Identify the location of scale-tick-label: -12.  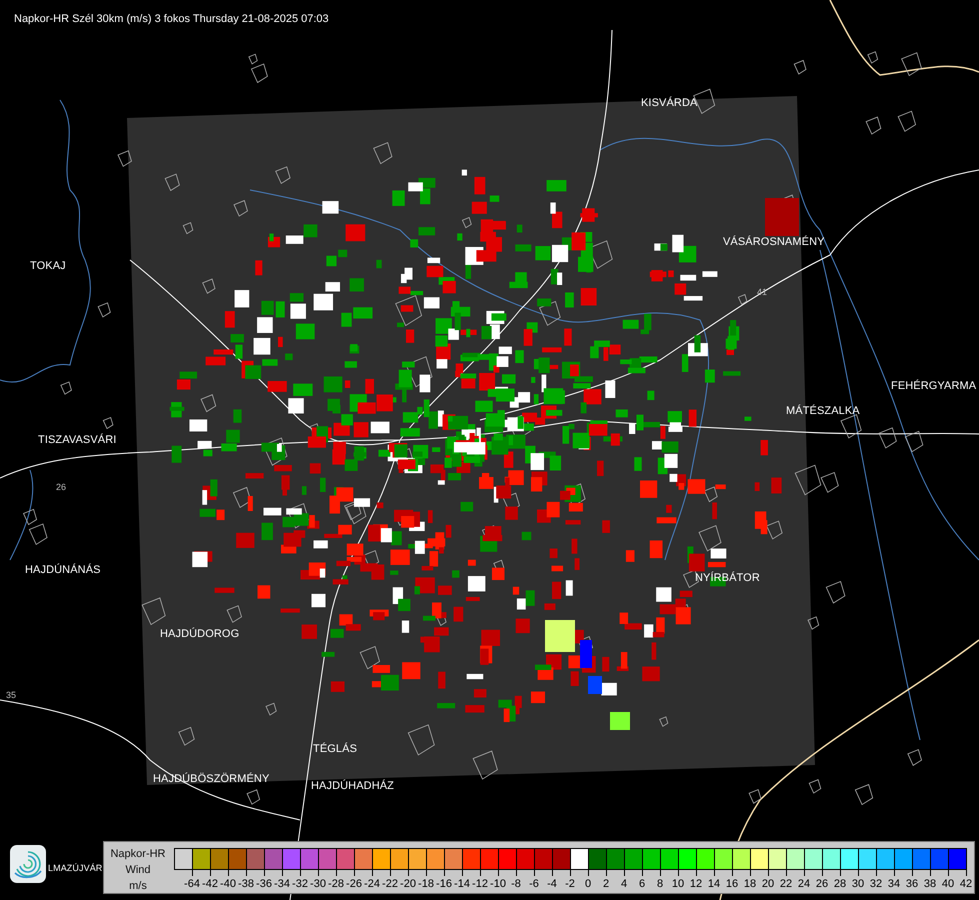
(480, 884).